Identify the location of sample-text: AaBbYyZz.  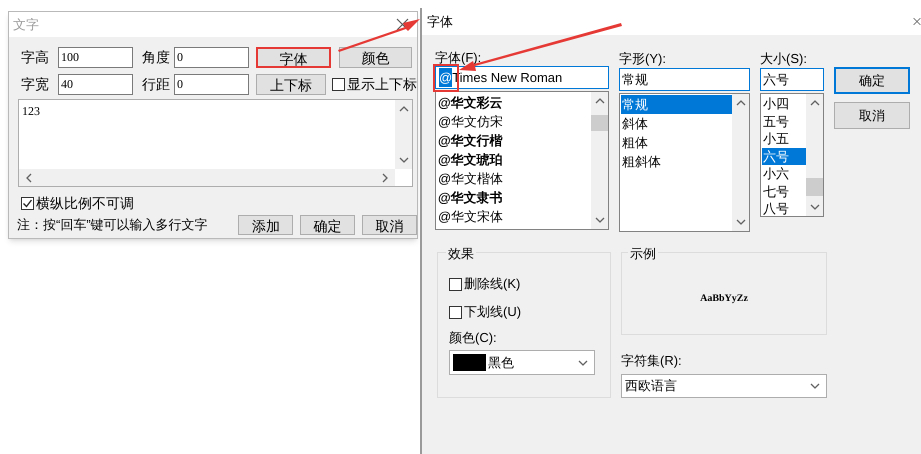
(724, 299).